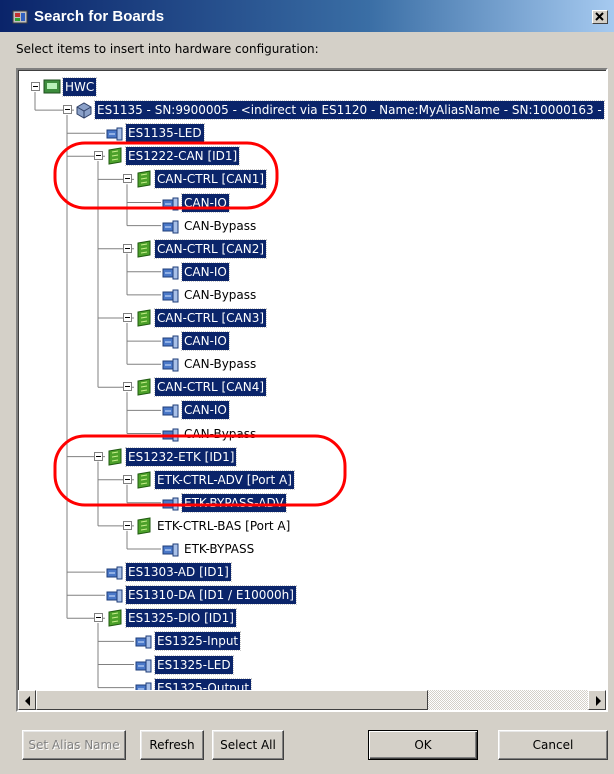  I want to click on tree-node-label: CAN-CTRL [CAN4], so click(210, 387).